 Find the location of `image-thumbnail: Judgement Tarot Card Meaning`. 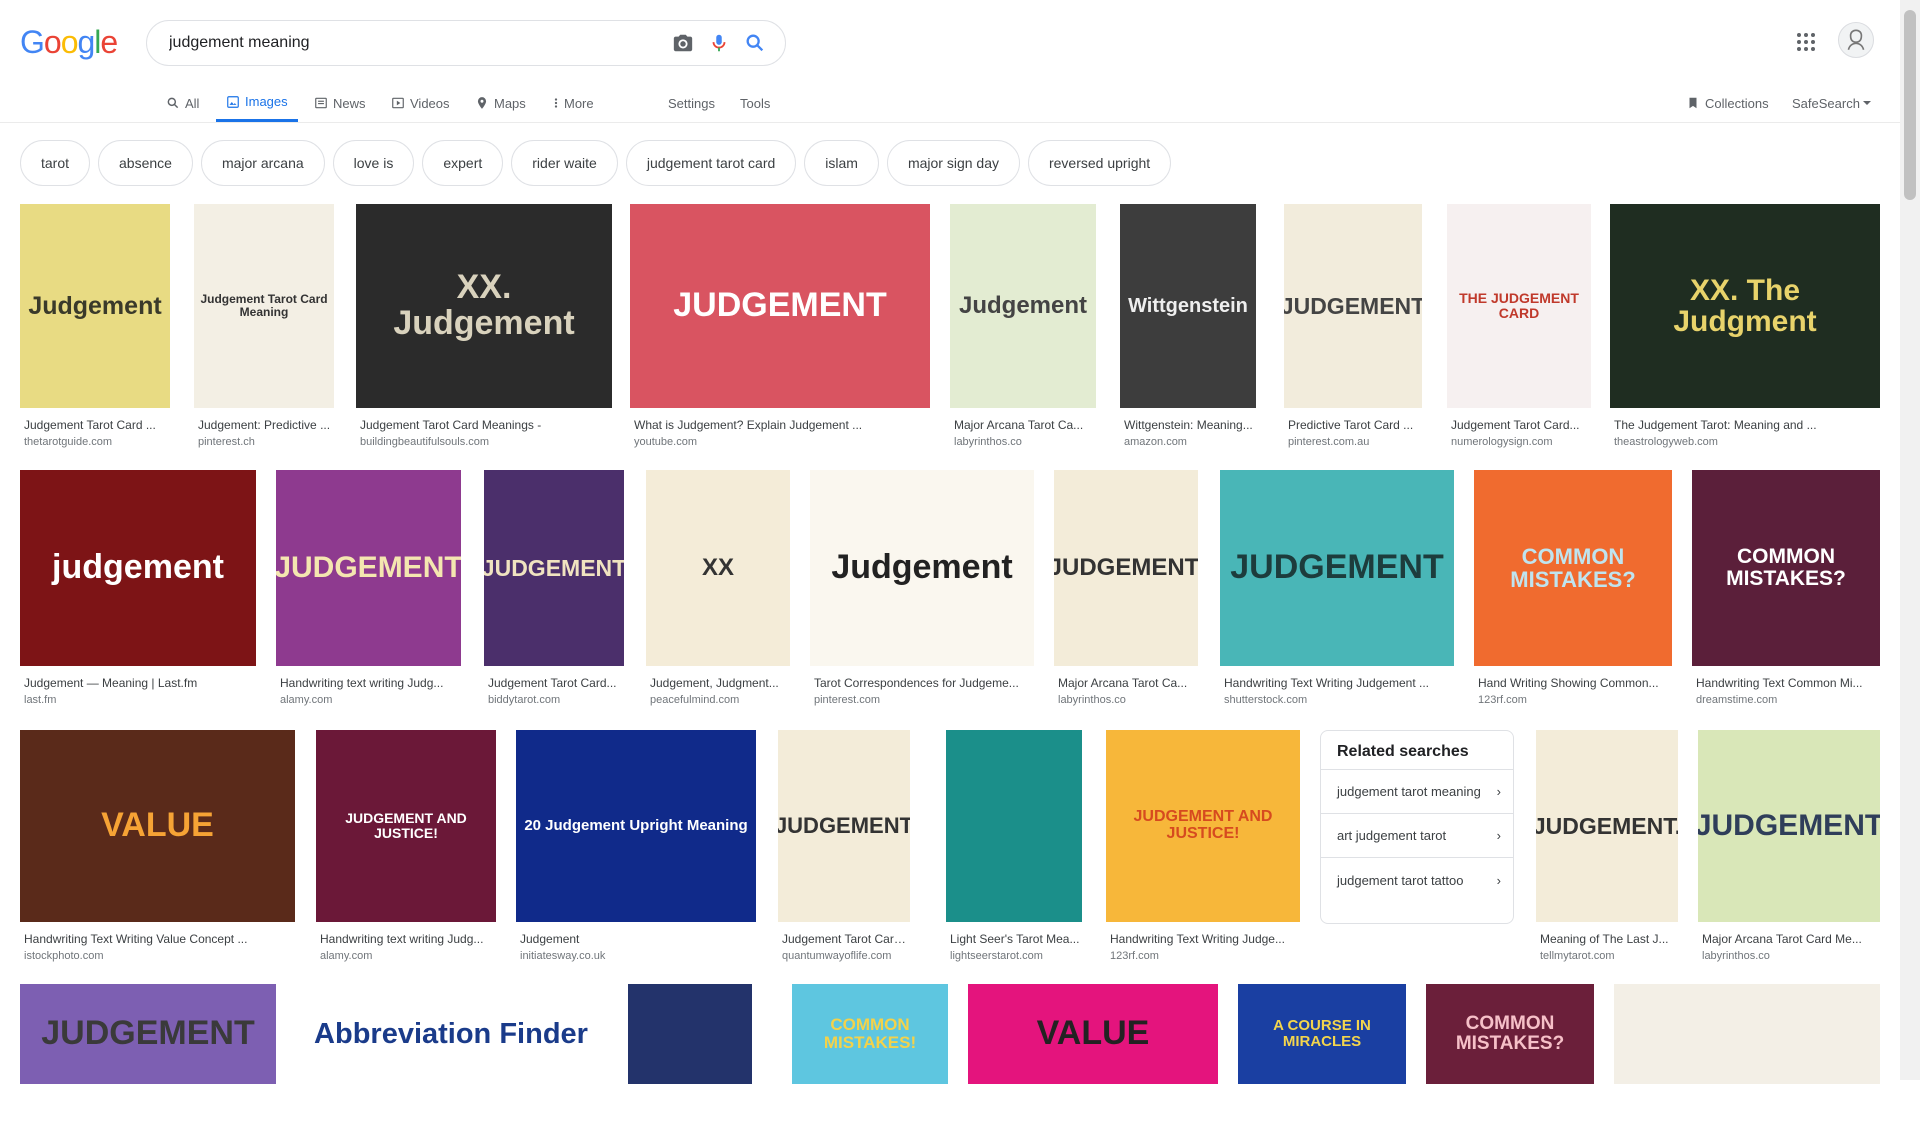

image-thumbnail: Judgement Tarot Card Meaning is located at coordinates (264, 306).